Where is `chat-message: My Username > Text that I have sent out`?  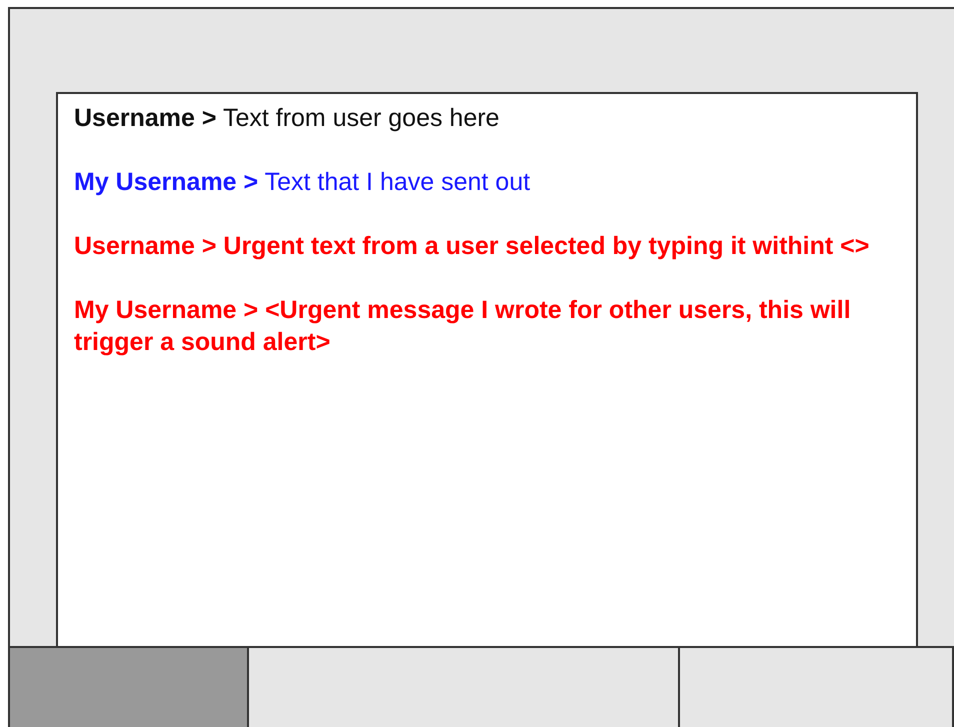 chat-message: My Username > Text that I have sent out is located at coordinates (303, 182).